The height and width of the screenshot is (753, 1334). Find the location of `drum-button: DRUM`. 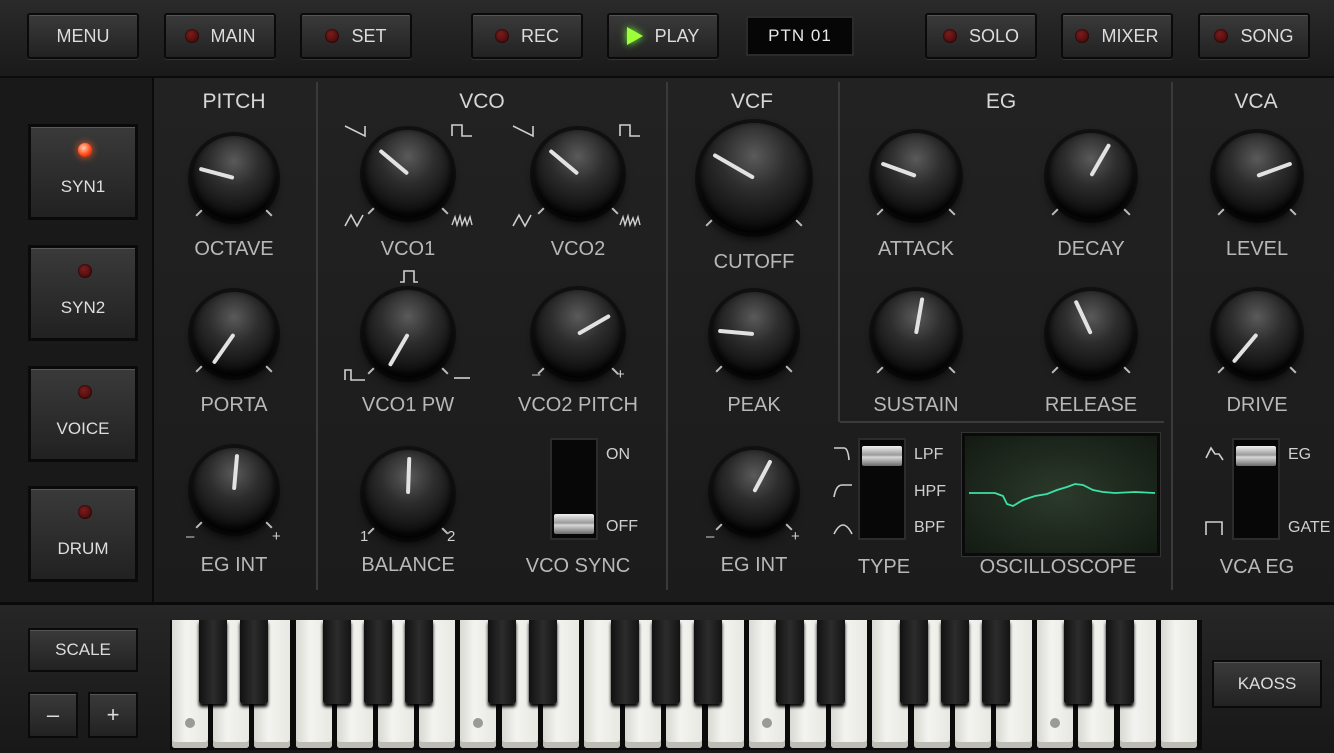

drum-button: DRUM is located at coordinates (83, 534).